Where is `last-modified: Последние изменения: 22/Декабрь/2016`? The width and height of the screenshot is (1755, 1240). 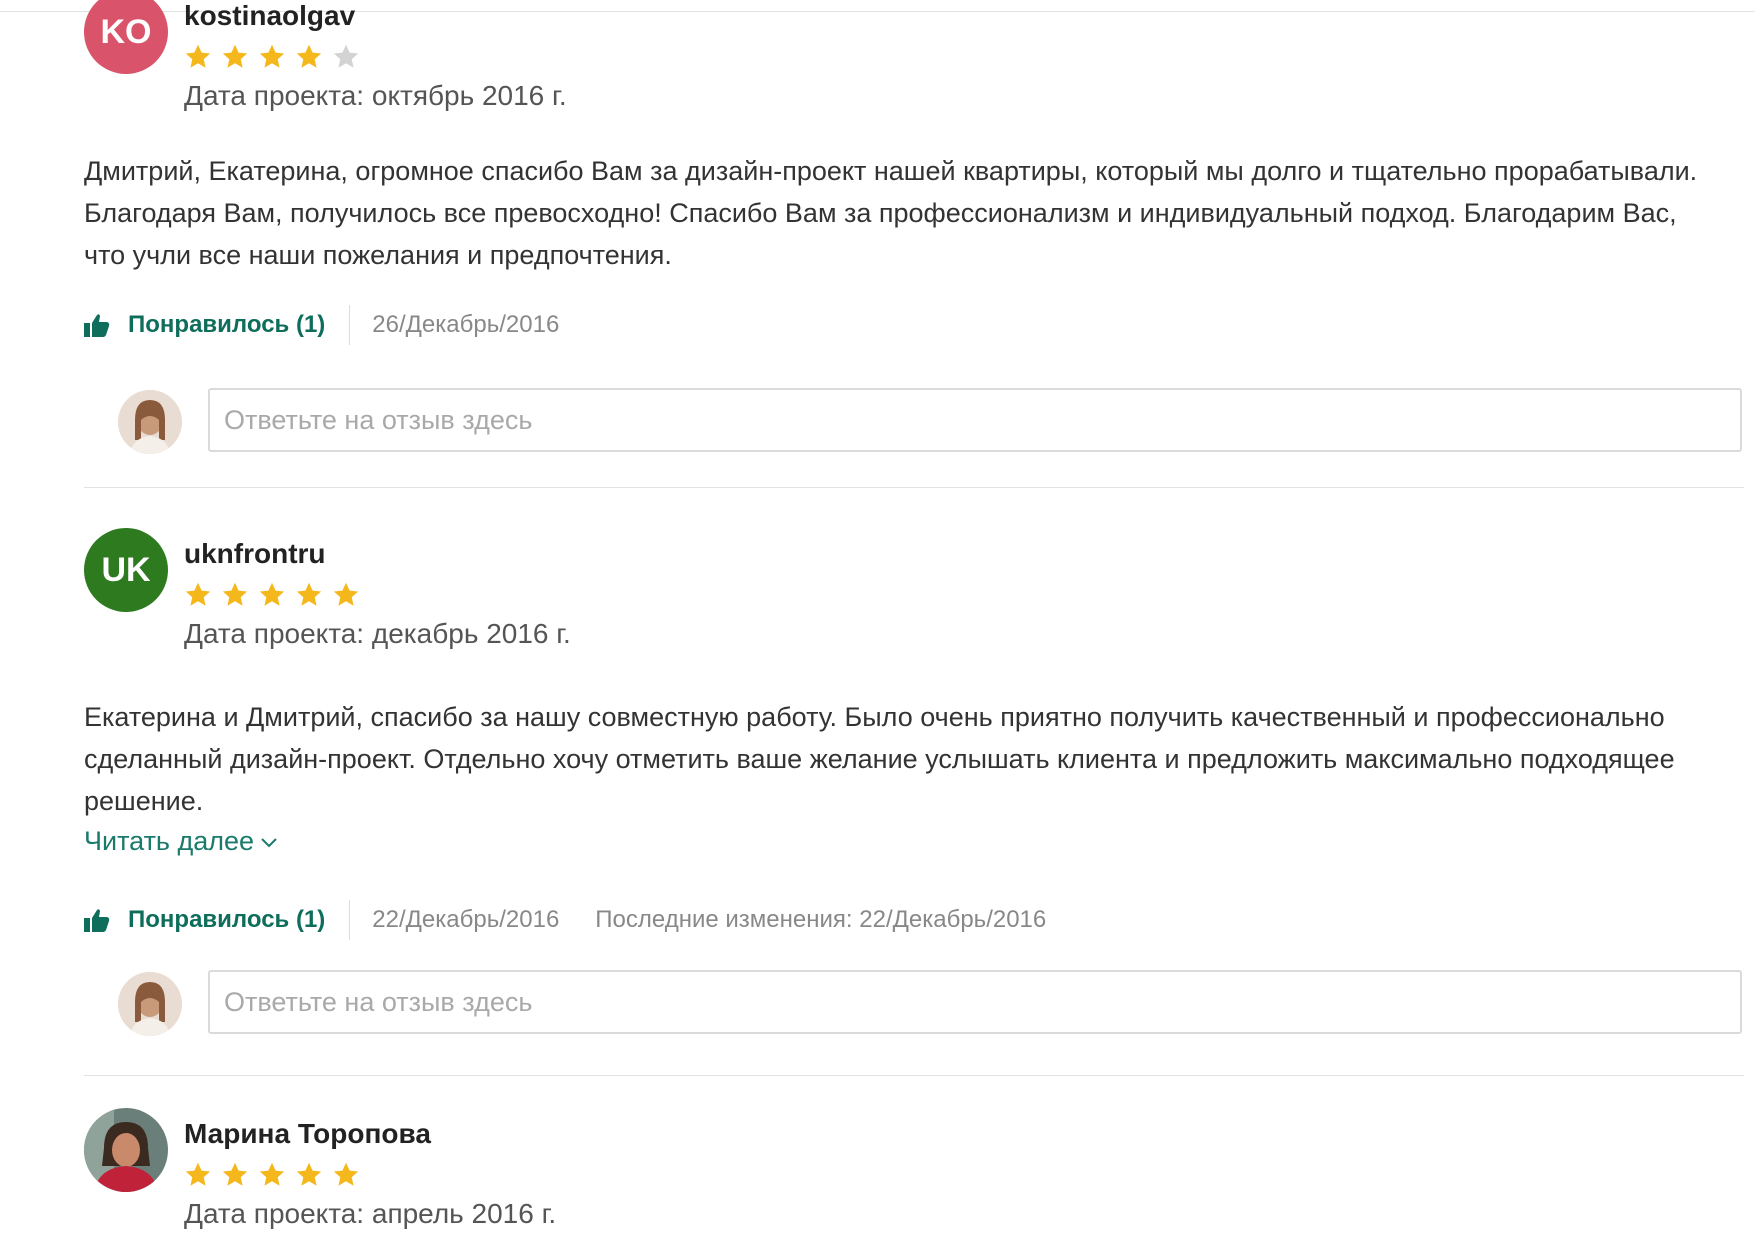 last-modified: Последние изменения: 22/Декабрь/2016 is located at coordinates (821, 919).